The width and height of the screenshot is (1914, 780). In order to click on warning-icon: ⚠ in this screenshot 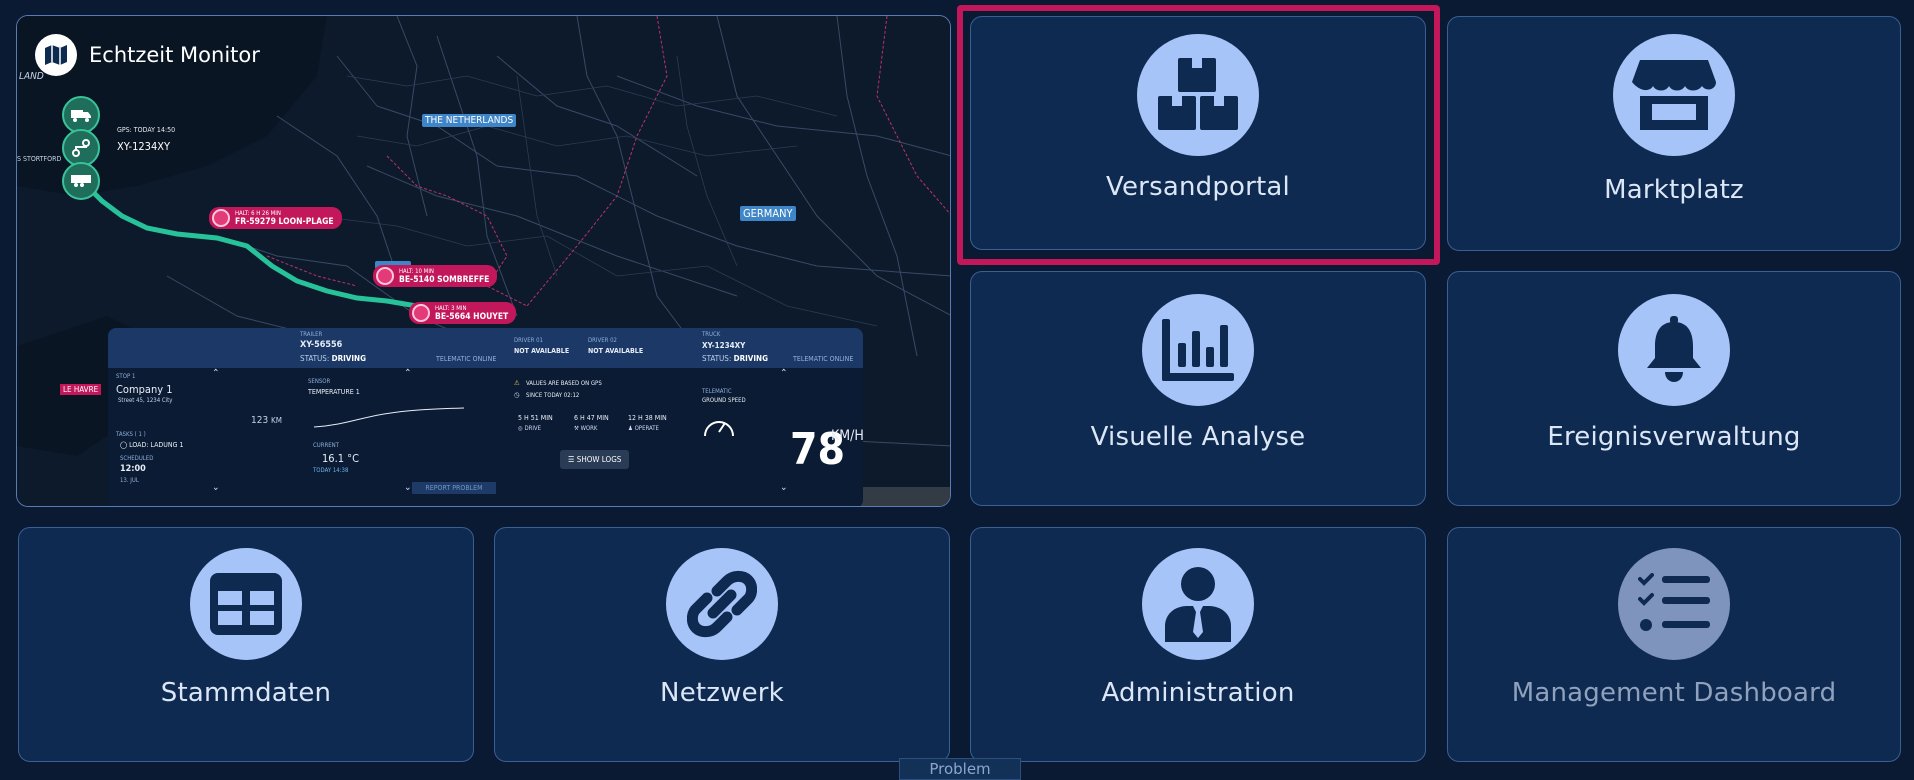, I will do `click(517, 383)`.